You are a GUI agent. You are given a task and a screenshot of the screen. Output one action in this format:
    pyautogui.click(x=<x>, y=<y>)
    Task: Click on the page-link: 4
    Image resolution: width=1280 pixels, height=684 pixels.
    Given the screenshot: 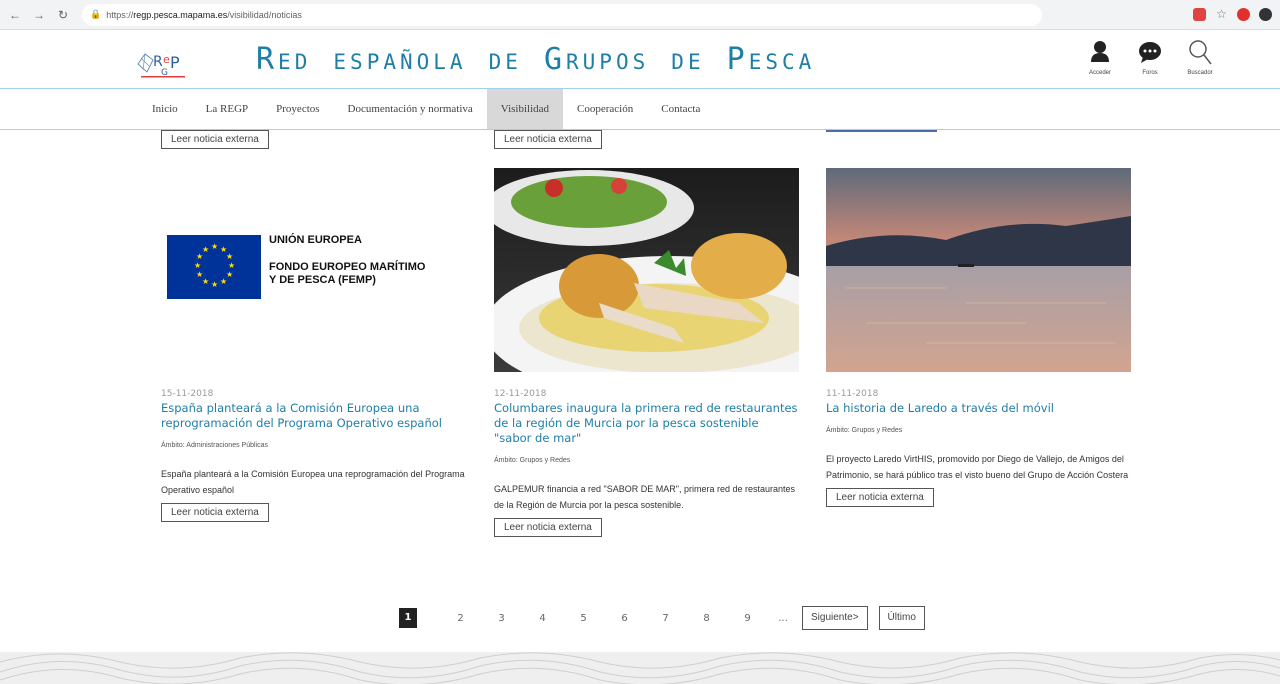 What is the action you would take?
    pyautogui.click(x=542, y=618)
    